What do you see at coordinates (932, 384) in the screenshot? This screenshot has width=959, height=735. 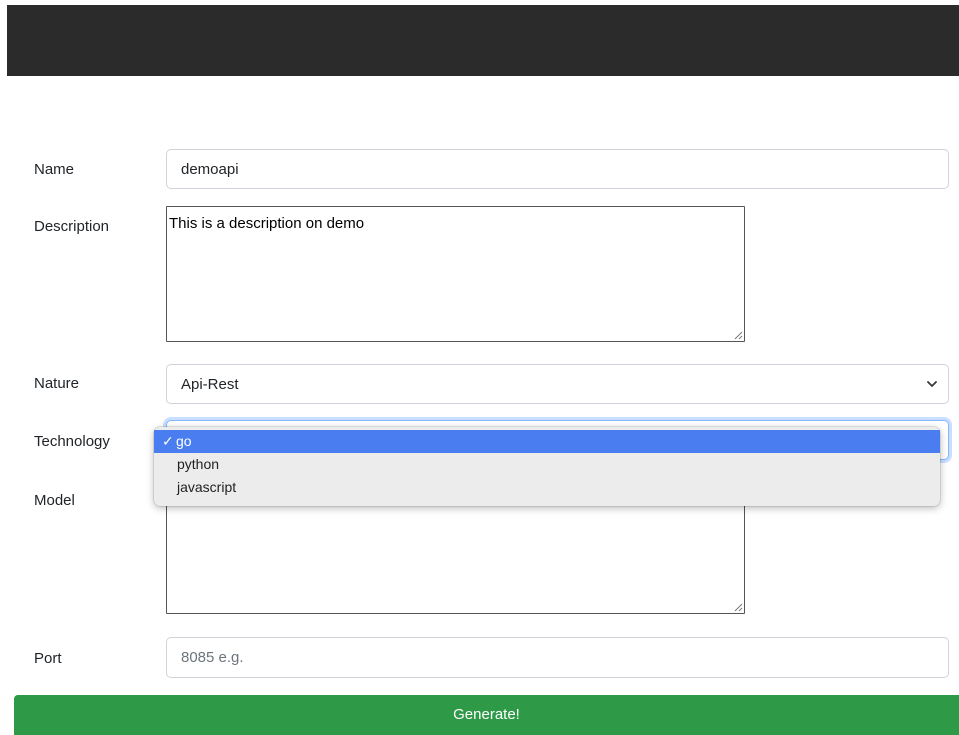 I see `chevron-down-icon` at bounding box center [932, 384].